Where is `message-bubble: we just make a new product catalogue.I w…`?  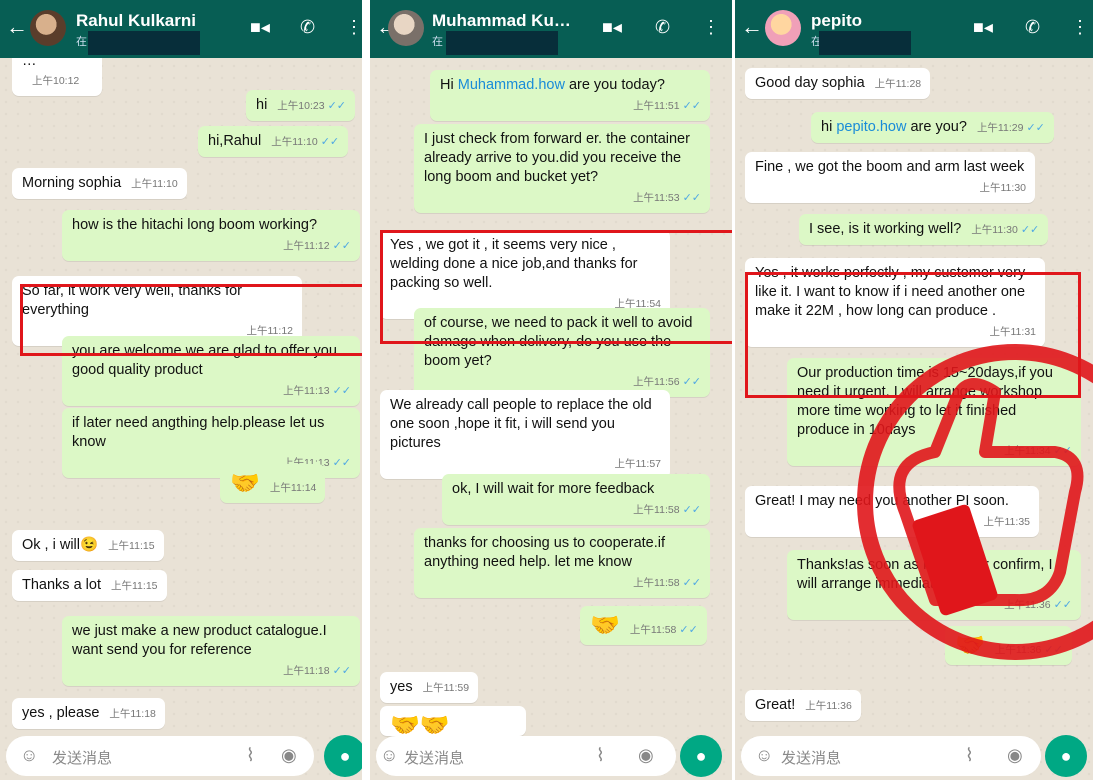 message-bubble: we just make a new product catalogue.I w… is located at coordinates (211, 651).